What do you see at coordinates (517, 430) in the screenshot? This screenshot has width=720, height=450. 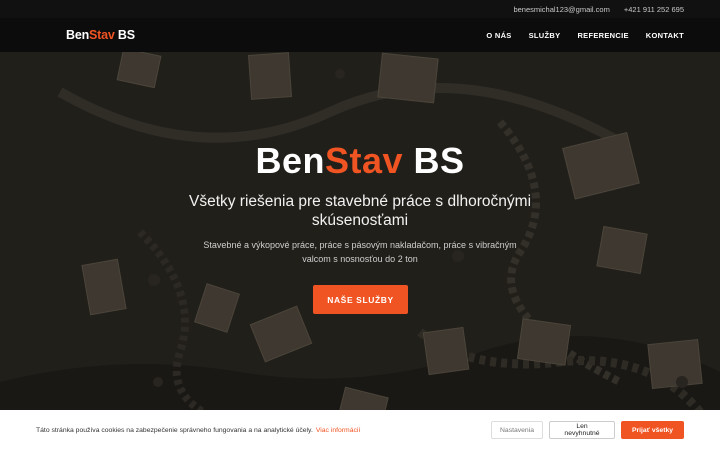 I see `cookie-settings-button: Nastavenia` at bounding box center [517, 430].